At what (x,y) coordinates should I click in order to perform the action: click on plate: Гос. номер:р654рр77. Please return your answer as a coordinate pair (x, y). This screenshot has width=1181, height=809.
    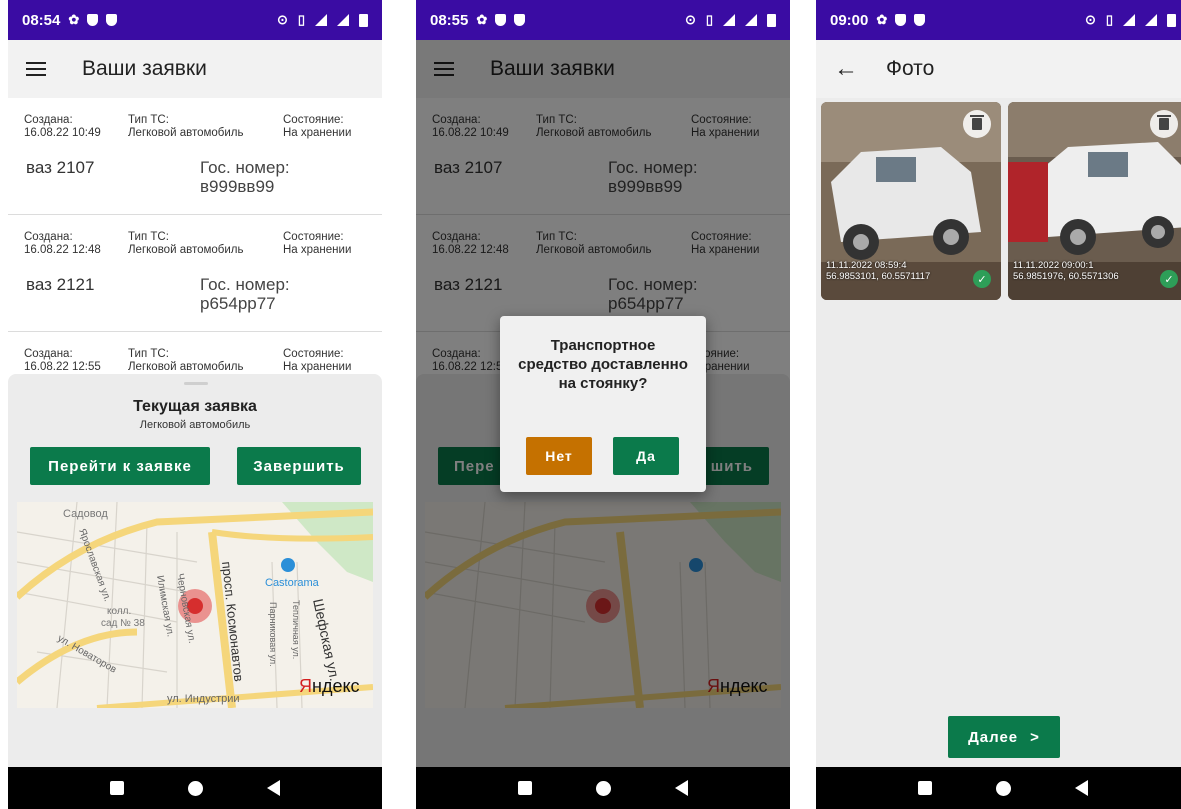
    Looking at the image, I should click on (245, 294).